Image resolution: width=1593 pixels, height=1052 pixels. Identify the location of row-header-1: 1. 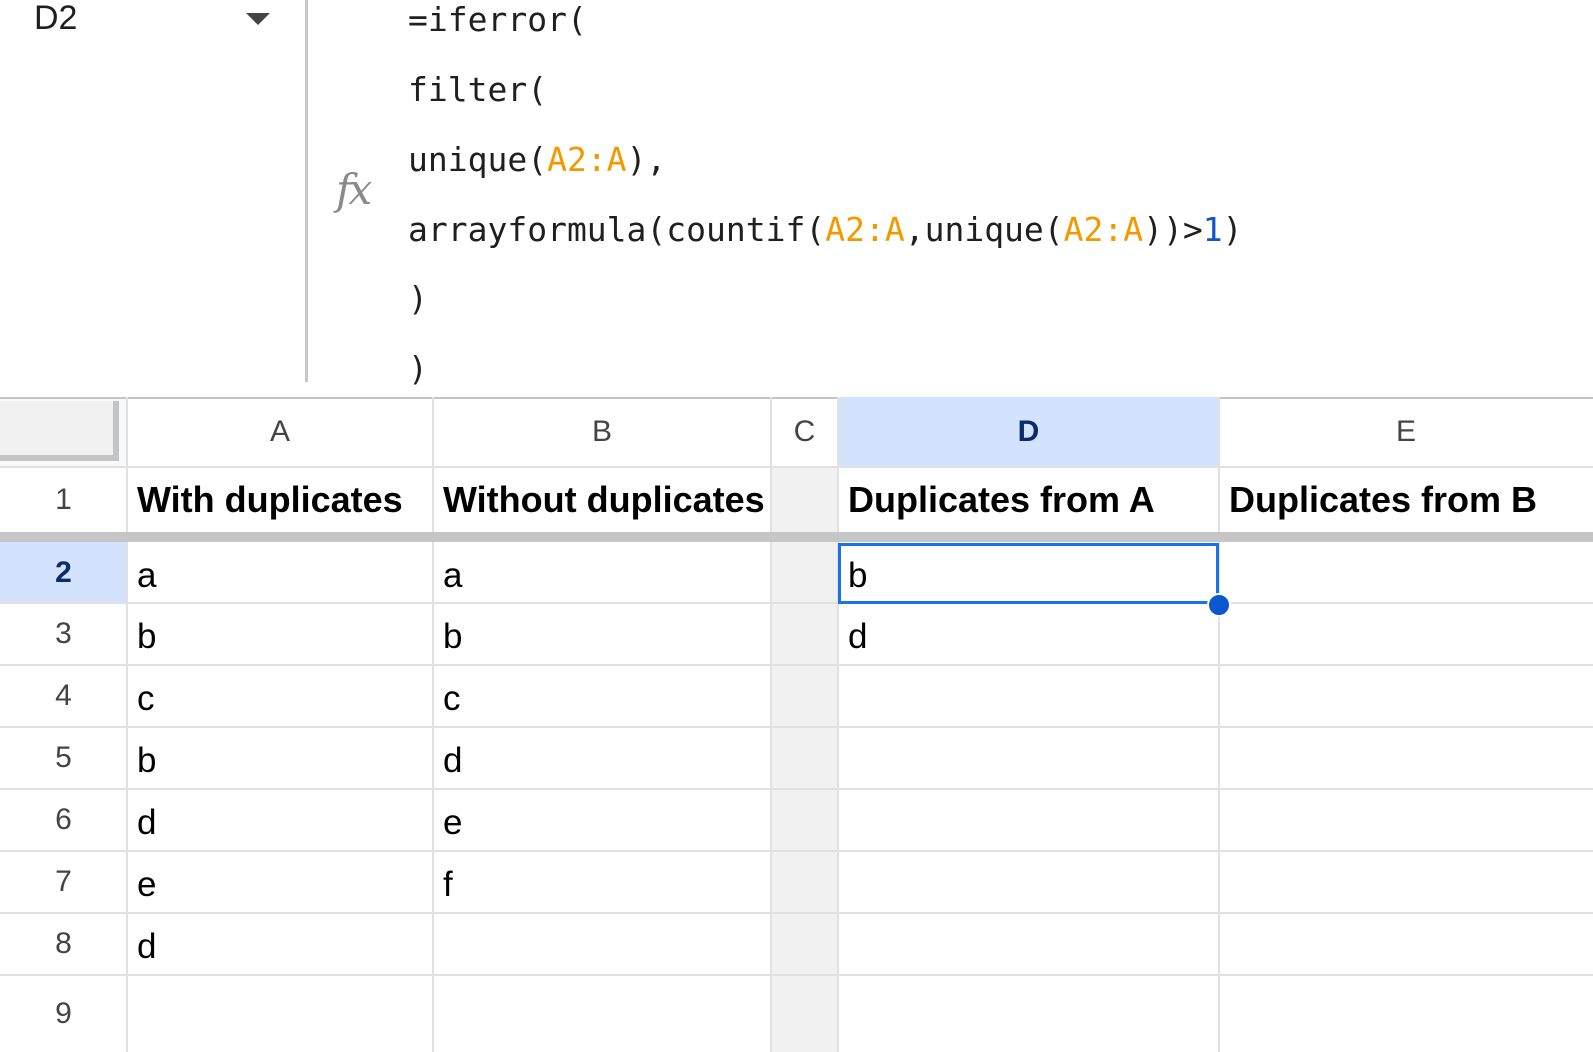
(63, 499).